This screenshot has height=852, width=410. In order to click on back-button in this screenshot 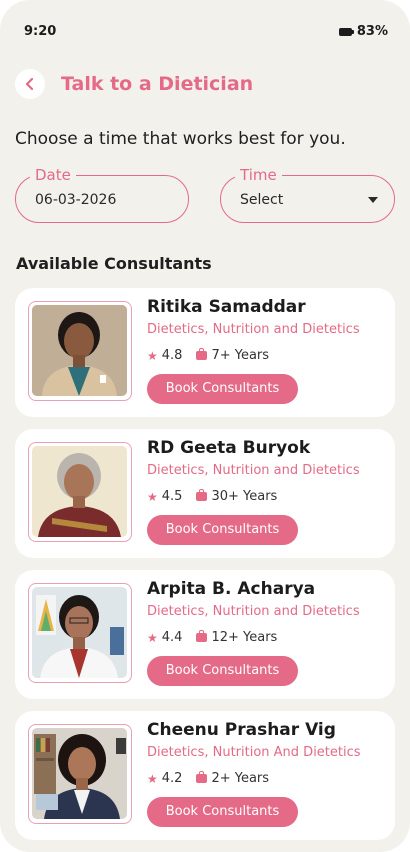, I will do `click(30, 84)`.